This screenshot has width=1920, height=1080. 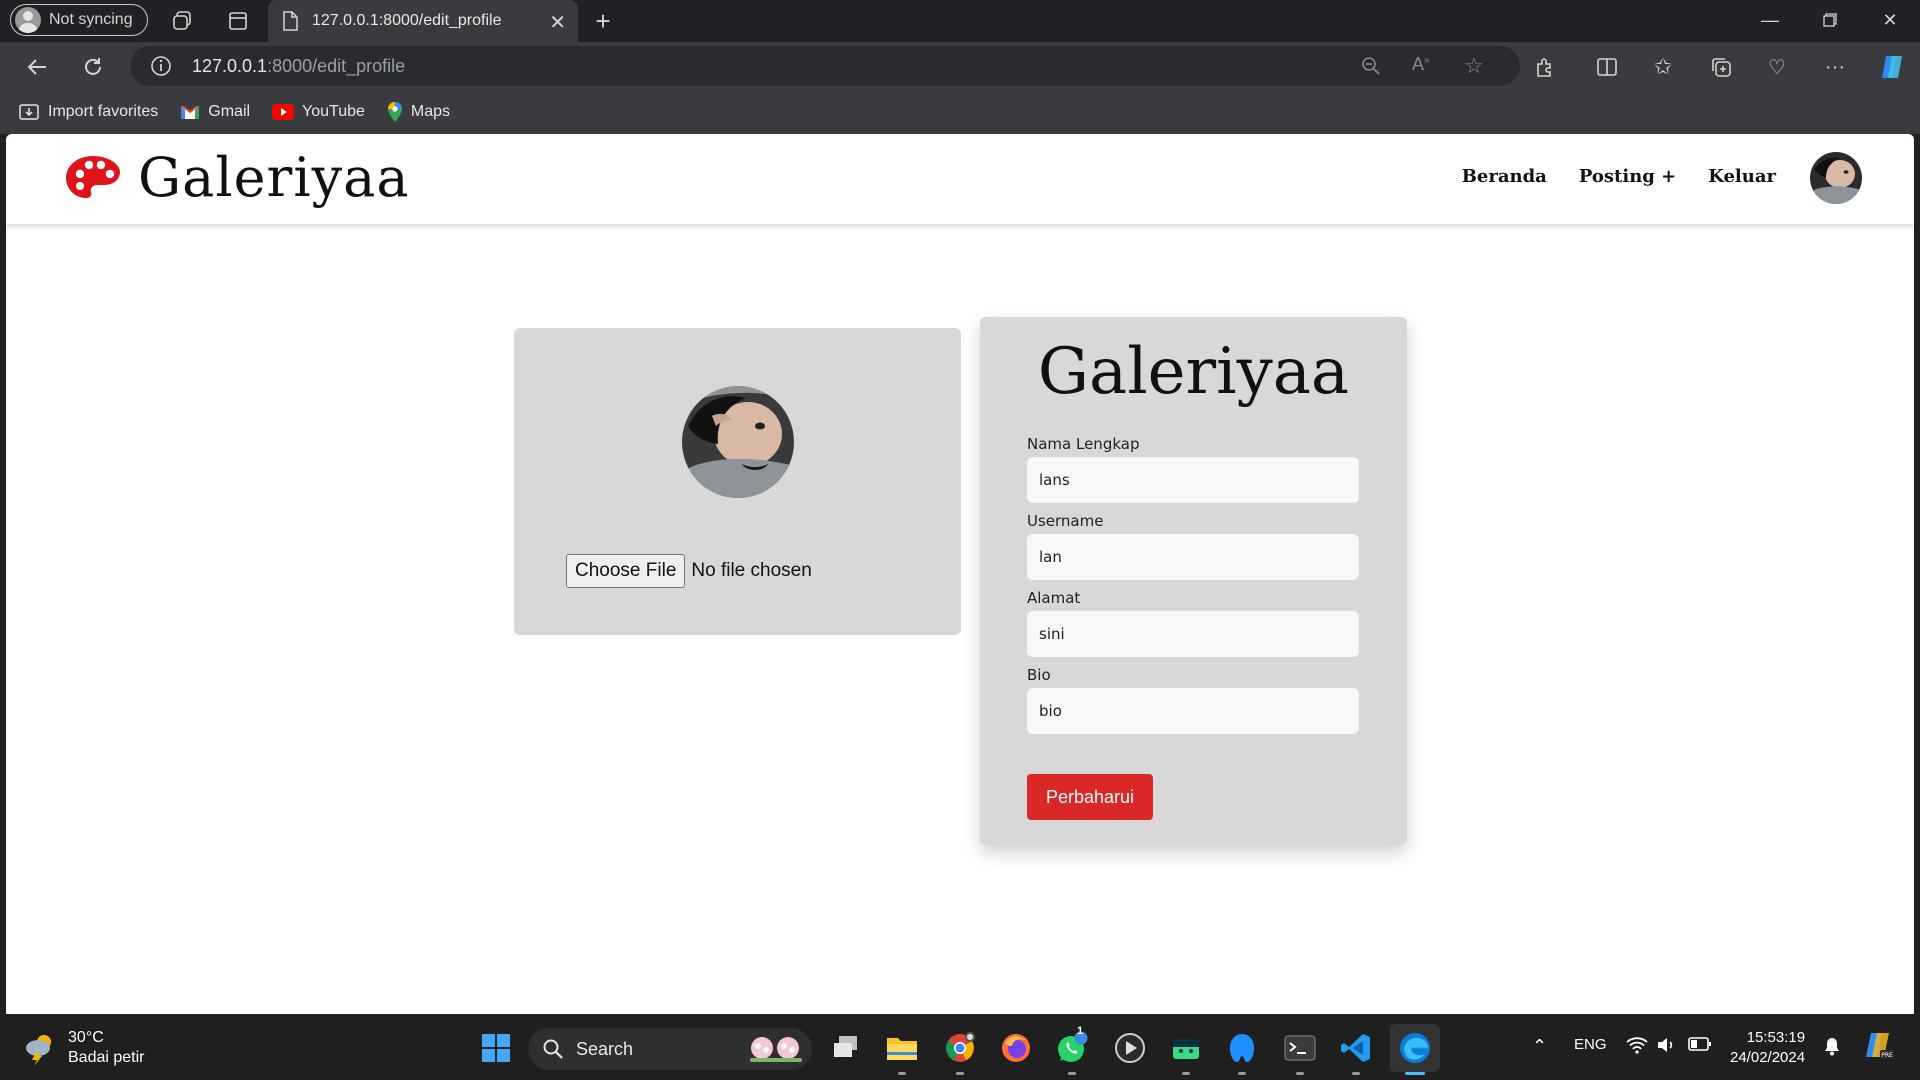 What do you see at coordinates (1193, 711) in the screenshot?
I see `bio-input` at bounding box center [1193, 711].